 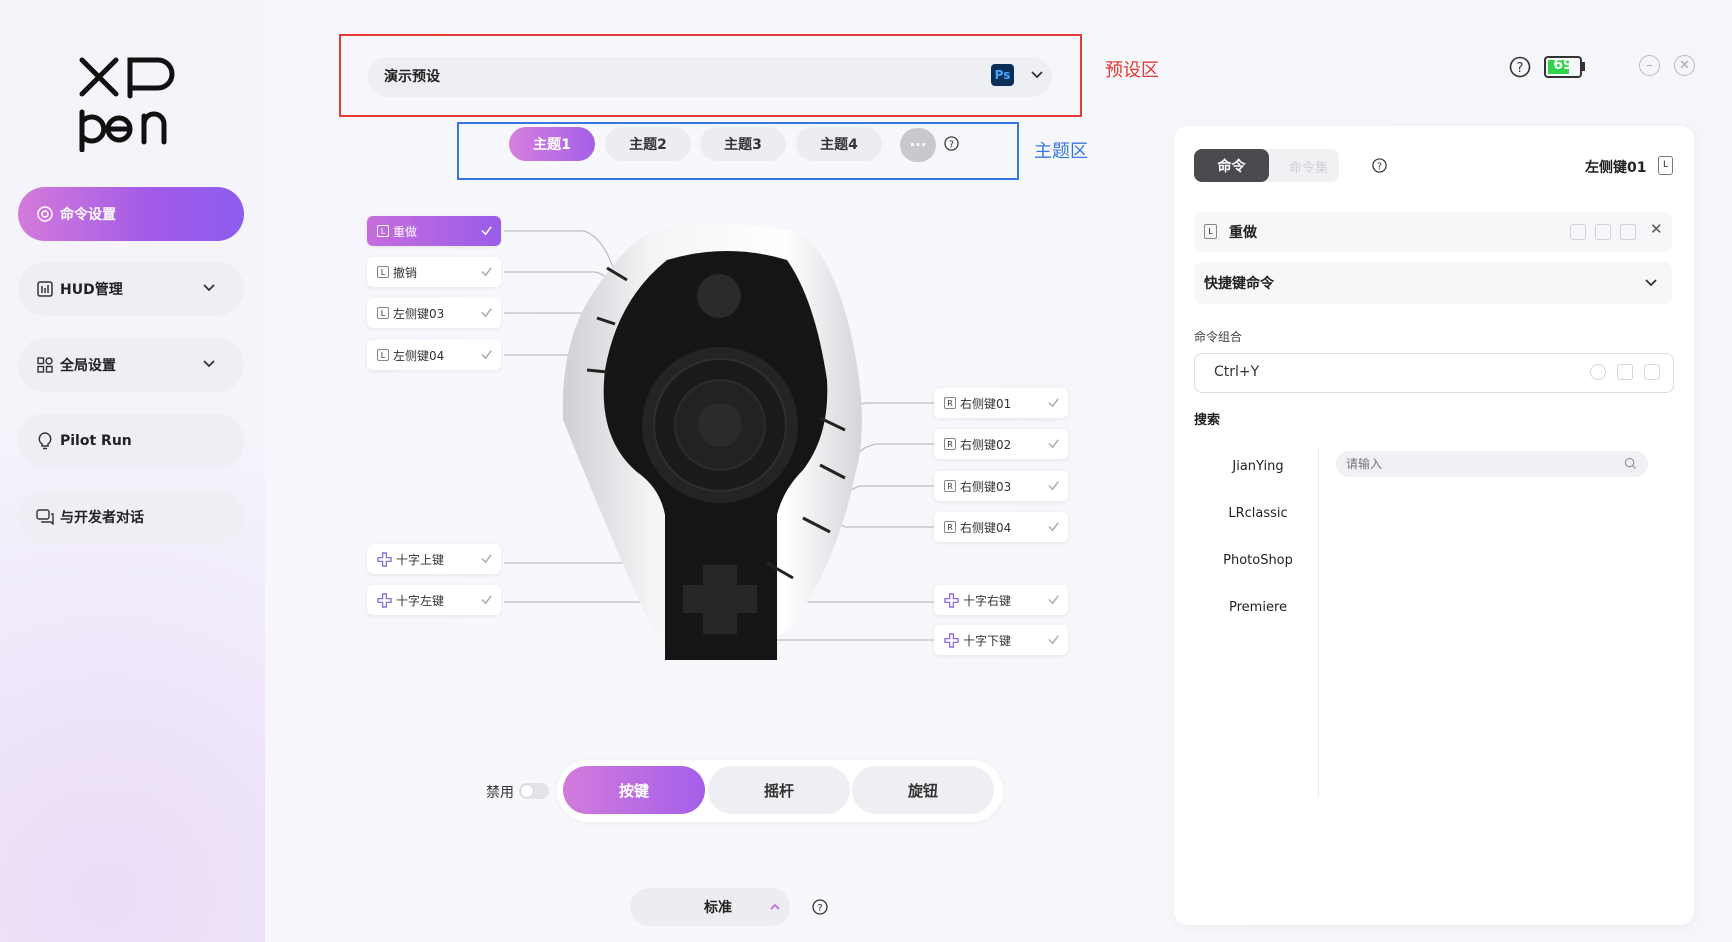 What do you see at coordinates (405, 231) in the screenshot?
I see `key-chip-label: 重做` at bounding box center [405, 231].